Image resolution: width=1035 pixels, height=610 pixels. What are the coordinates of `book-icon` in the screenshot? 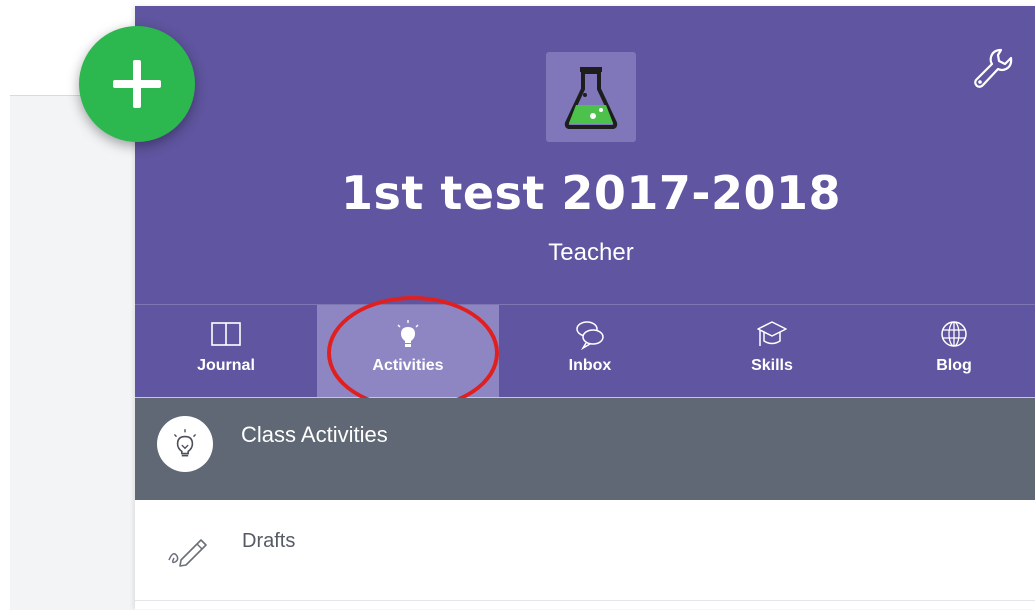 It's located at (226, 334).